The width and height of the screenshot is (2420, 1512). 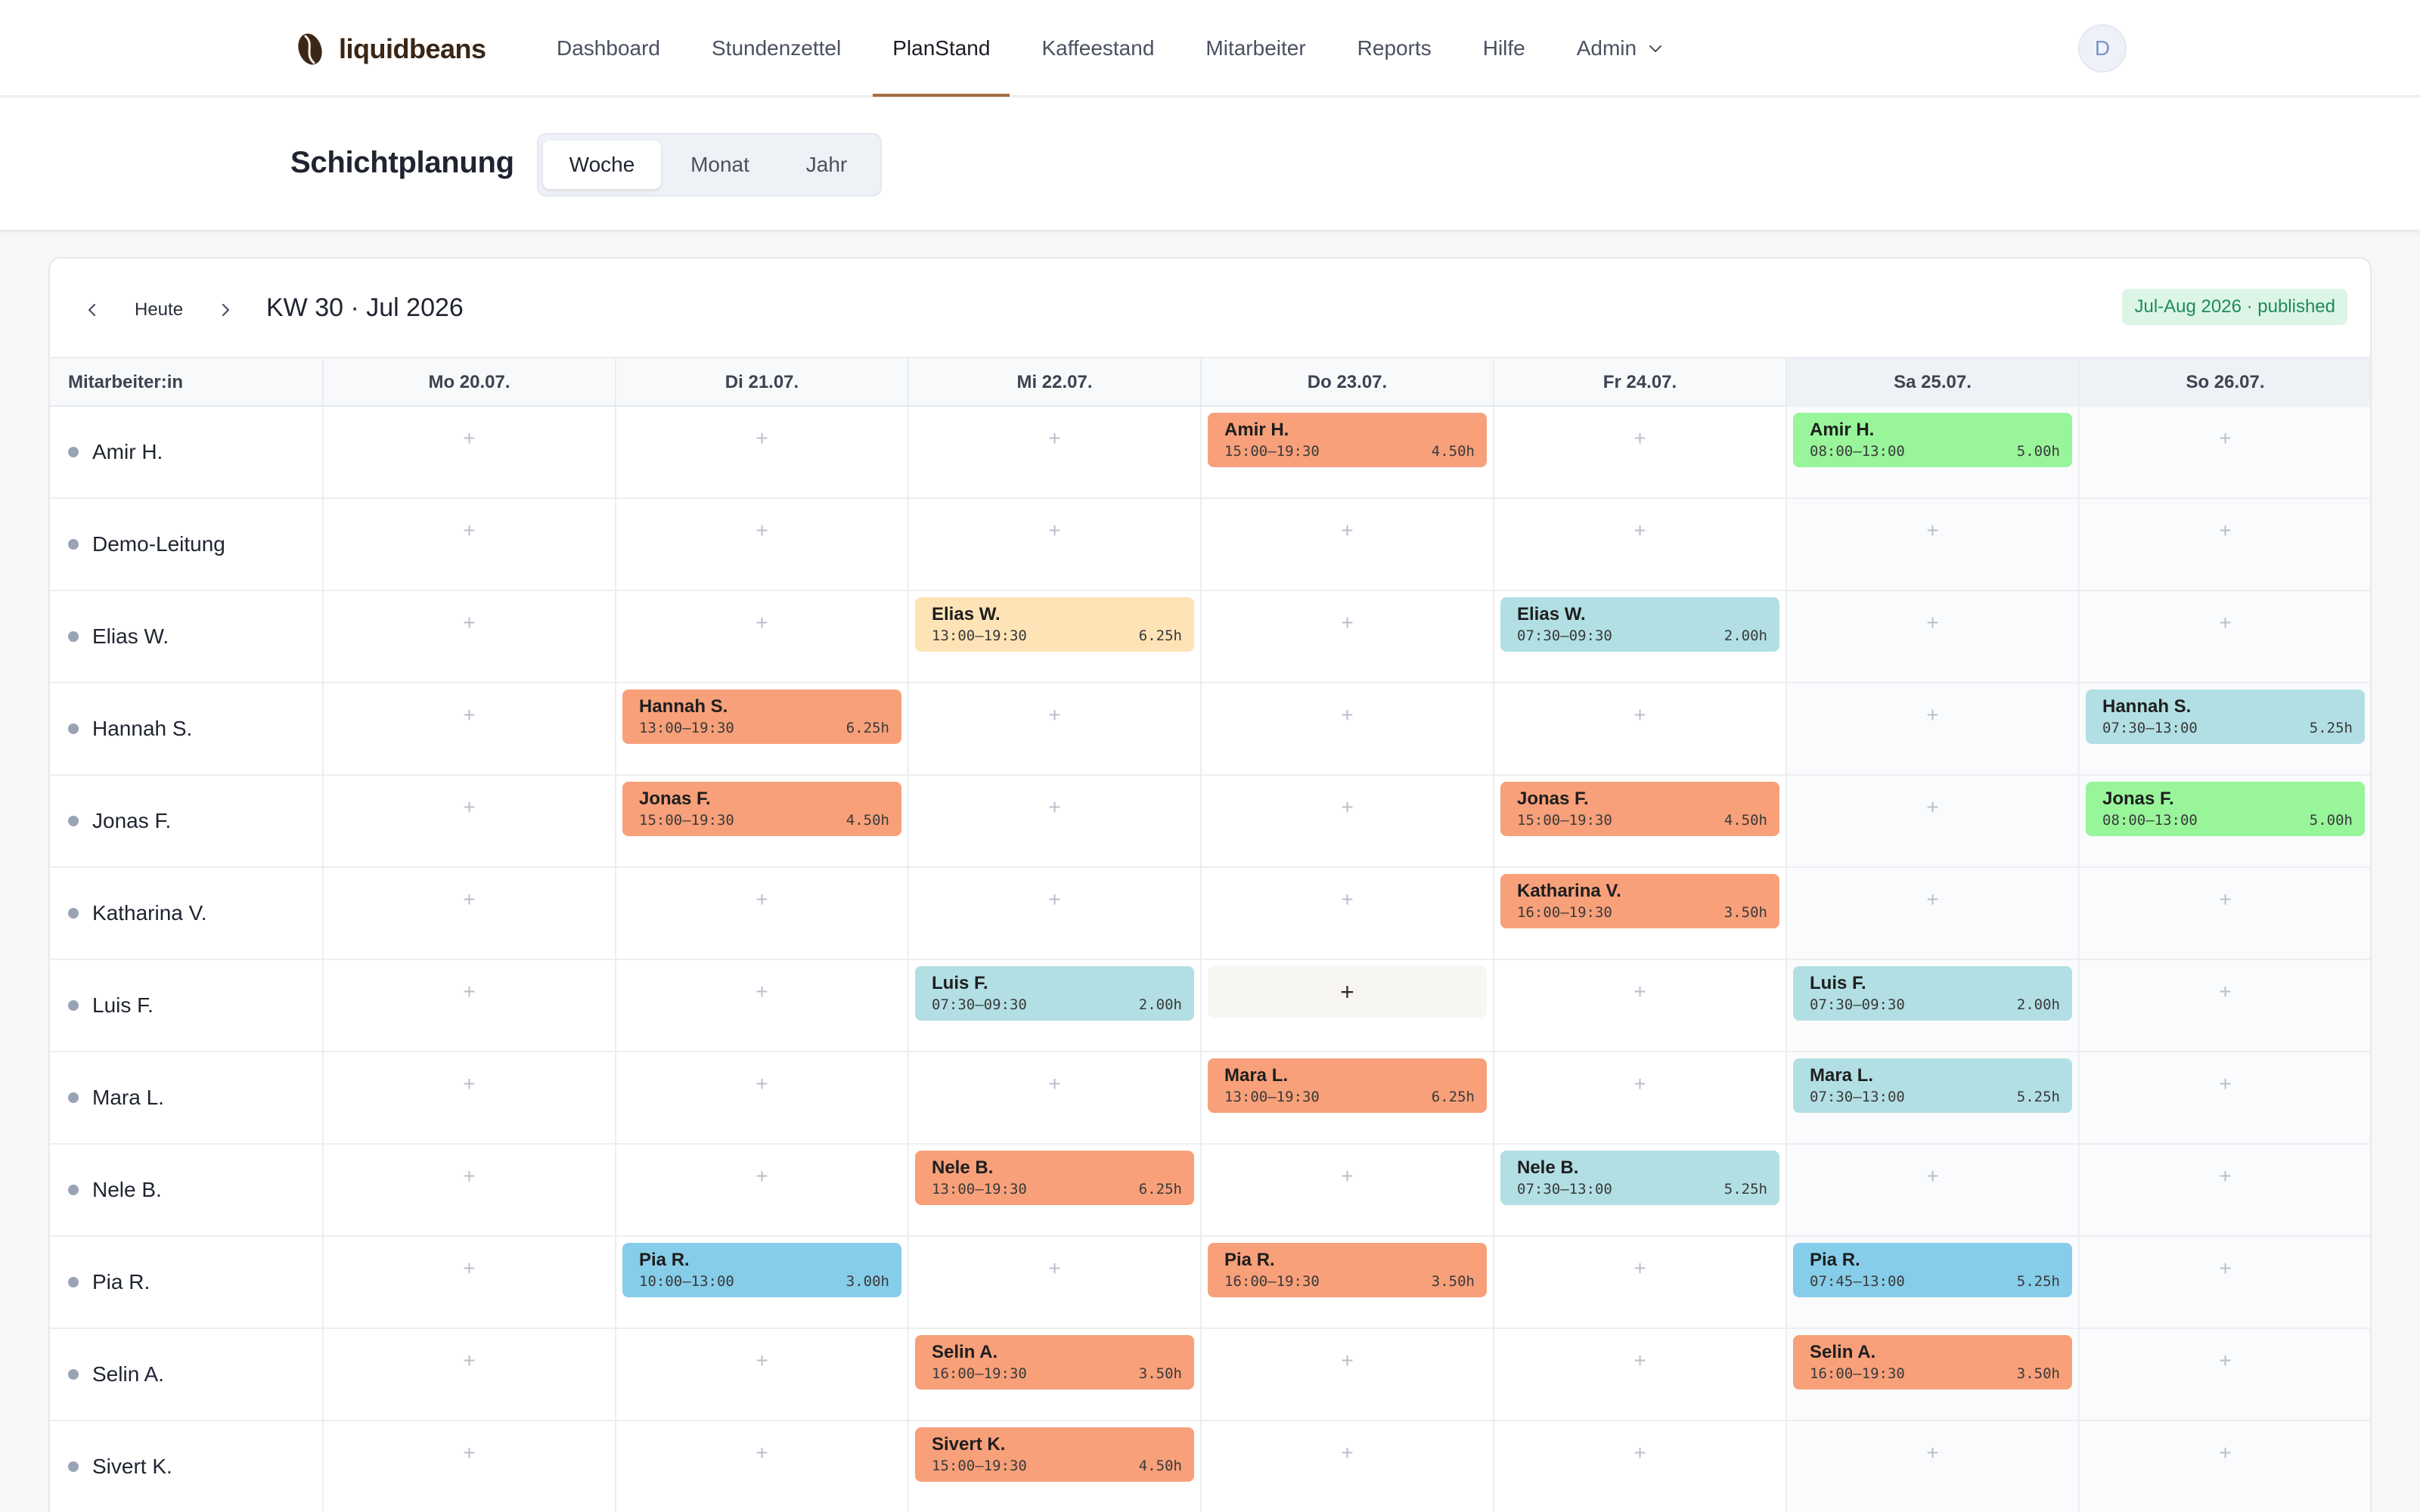 What do you see at coordinates (761, 716) in the screenshot?
I see `shift-block: Hannah S. 13:00–19:30 6.25h` at bounding box center [761, 716].